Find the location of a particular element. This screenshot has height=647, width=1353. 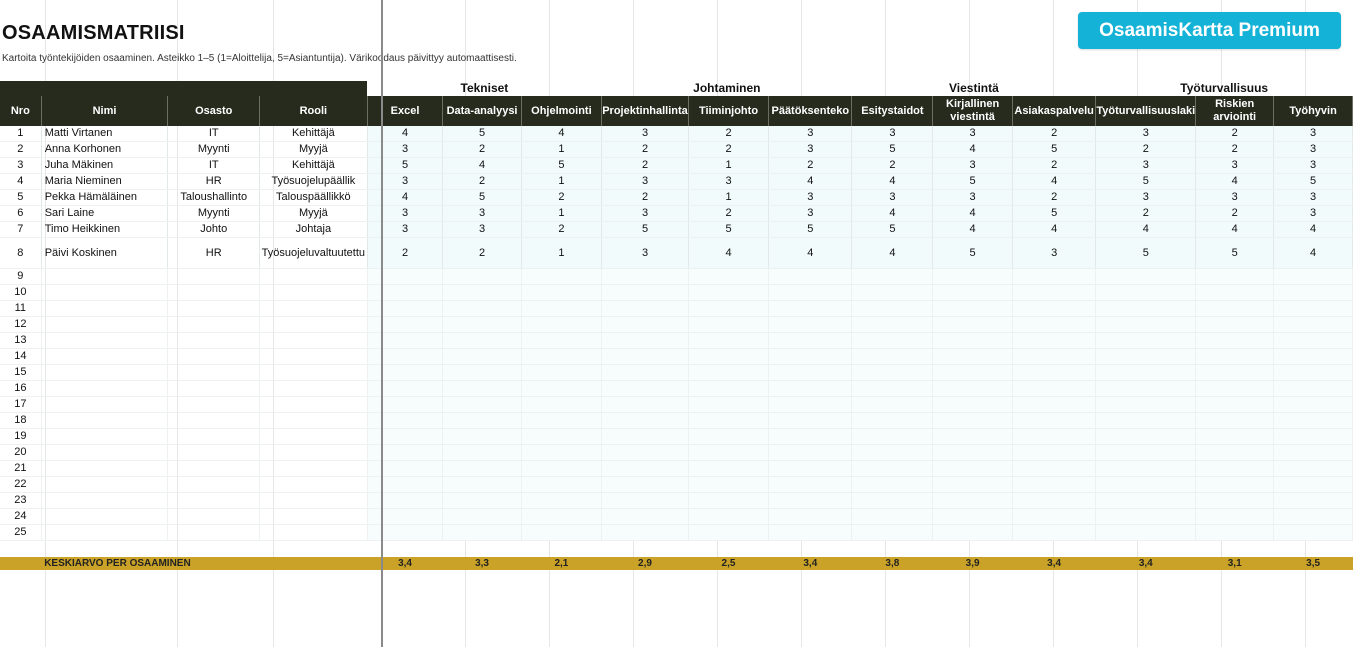

row-number: 17 is located at coordinates (21, 404).